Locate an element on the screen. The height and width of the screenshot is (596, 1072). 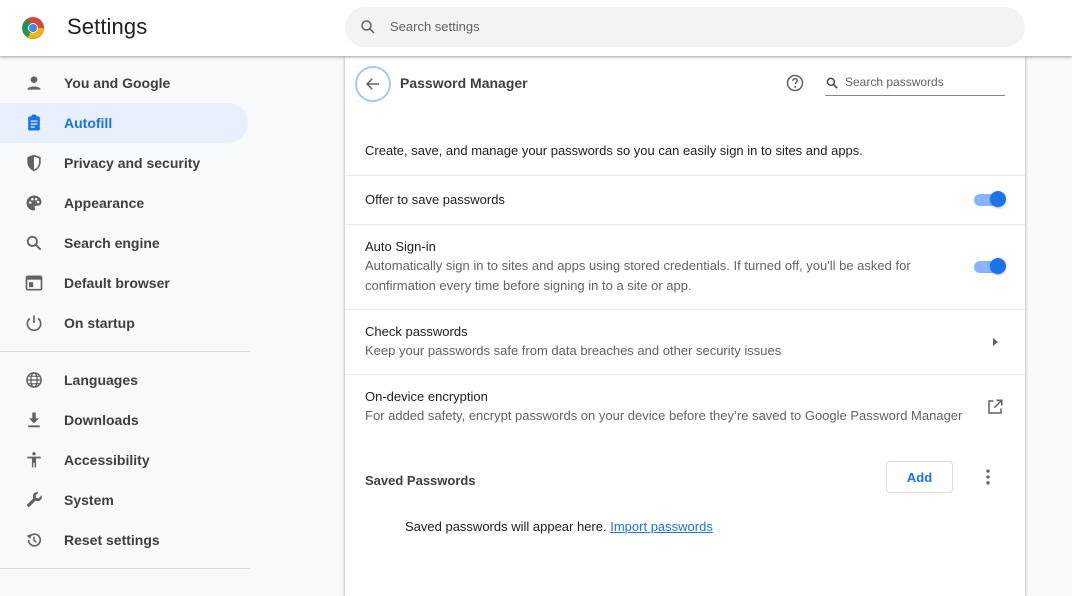
arrow-right-icon is located at coordinates (995, 342).